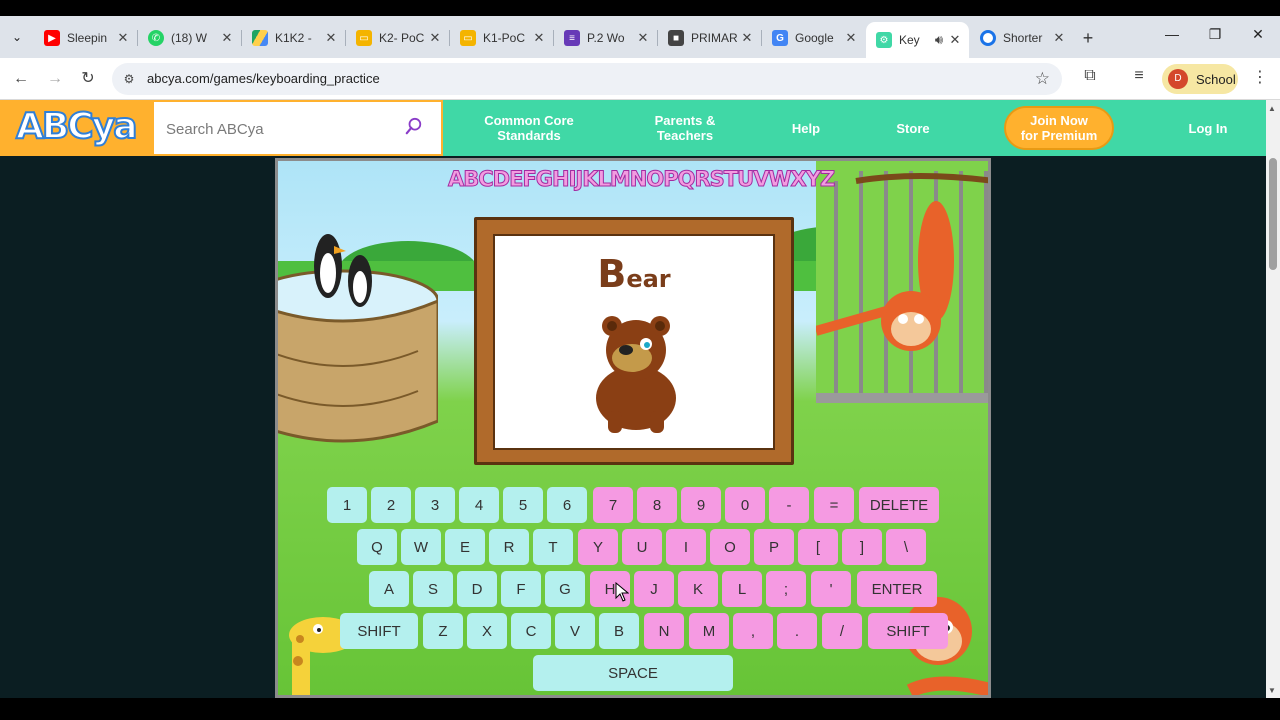 Image resolution: width=1280 pixels, height=720 pixels. I want to click on key-char-46: ., so click(797, 631).